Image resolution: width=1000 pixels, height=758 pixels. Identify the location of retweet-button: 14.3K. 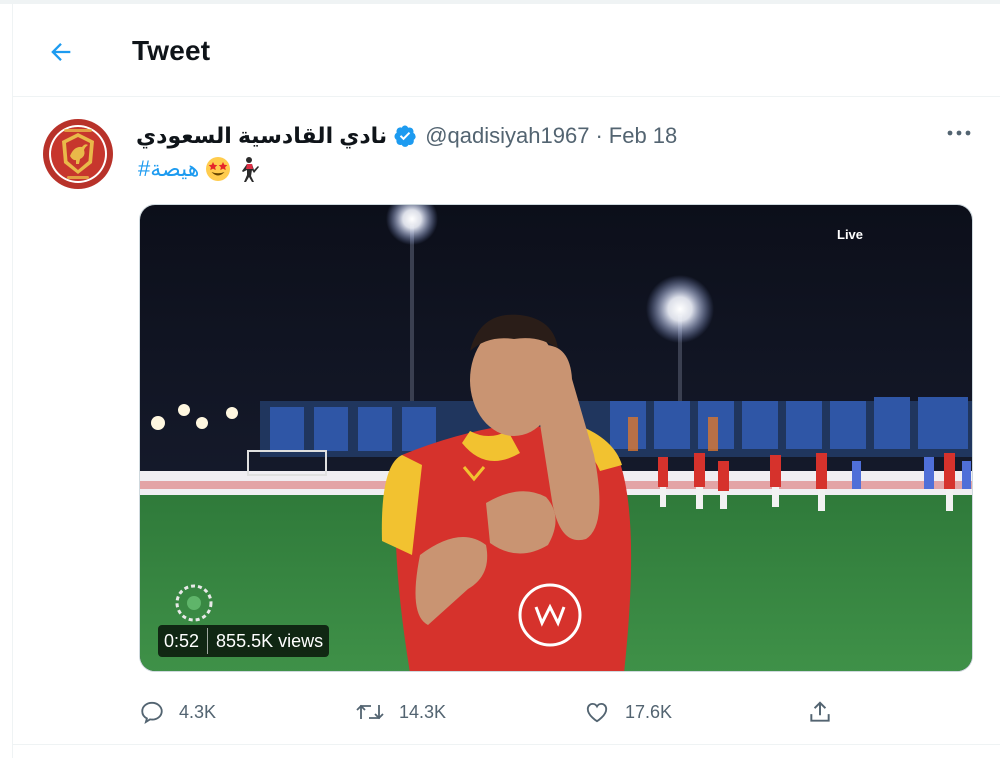
(400, 712).